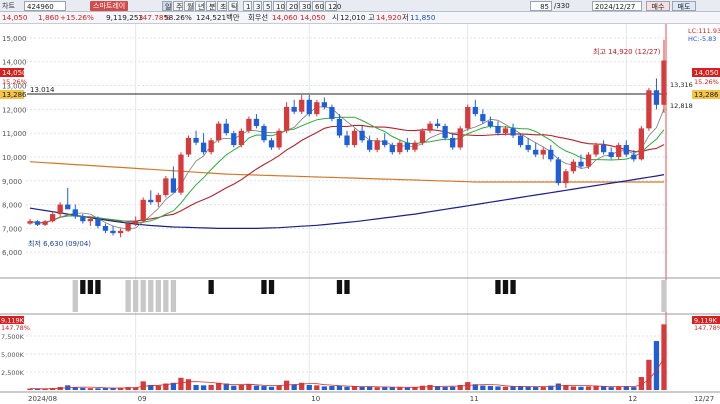 Image resolution: width=720 pixels, height=404 pixels. I want to click on minute-button-120: 120, so click(333, 6).